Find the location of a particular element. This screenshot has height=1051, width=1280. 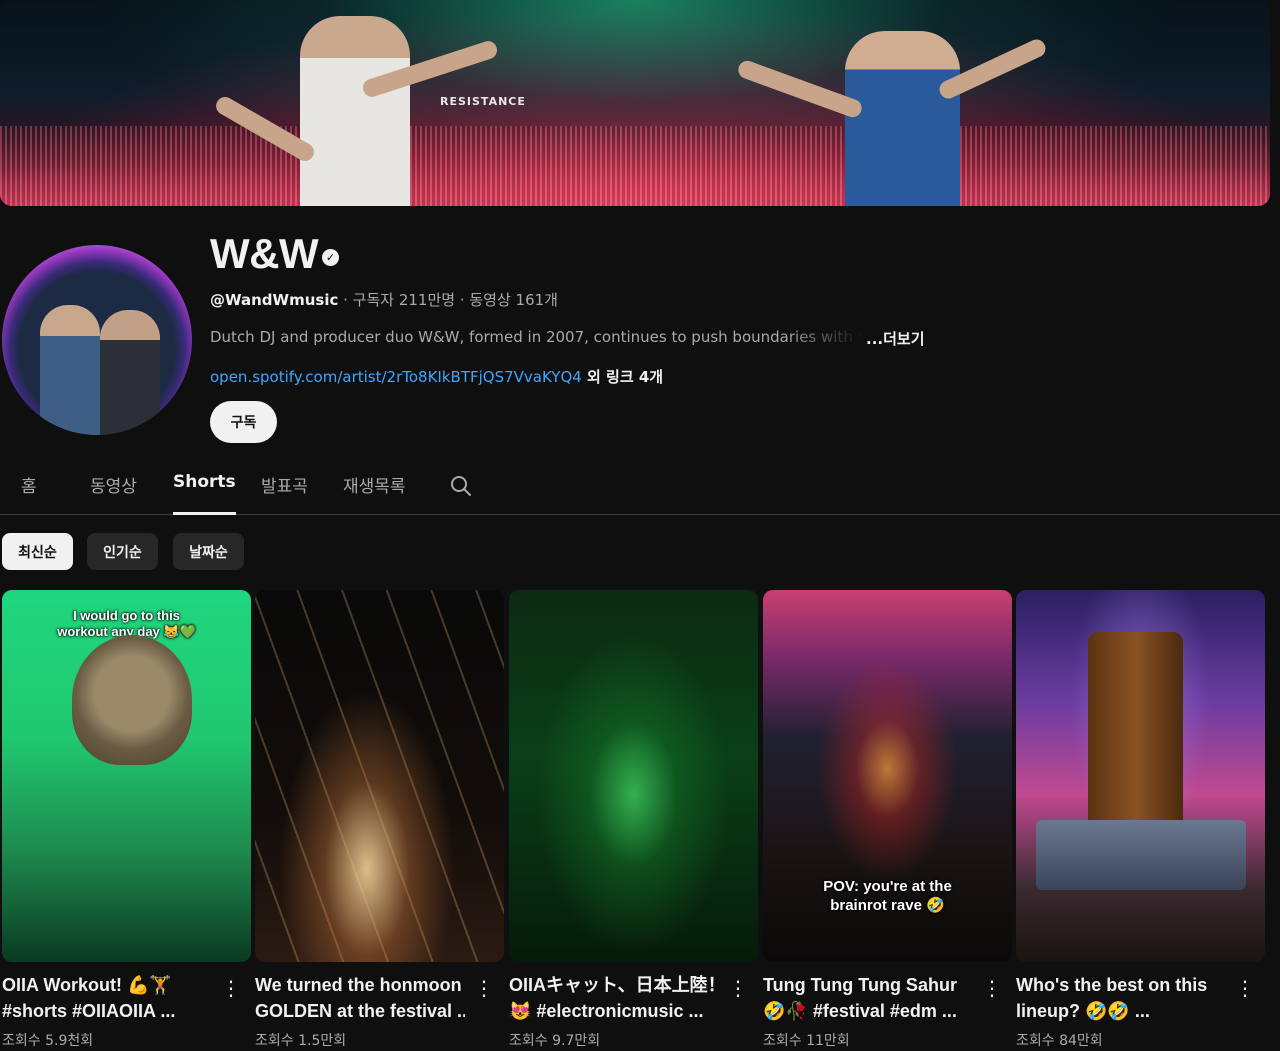

channel-tabs: 홈 동영상 Shorts 발표곡 재생목록 is located at coordinates (640, 487).